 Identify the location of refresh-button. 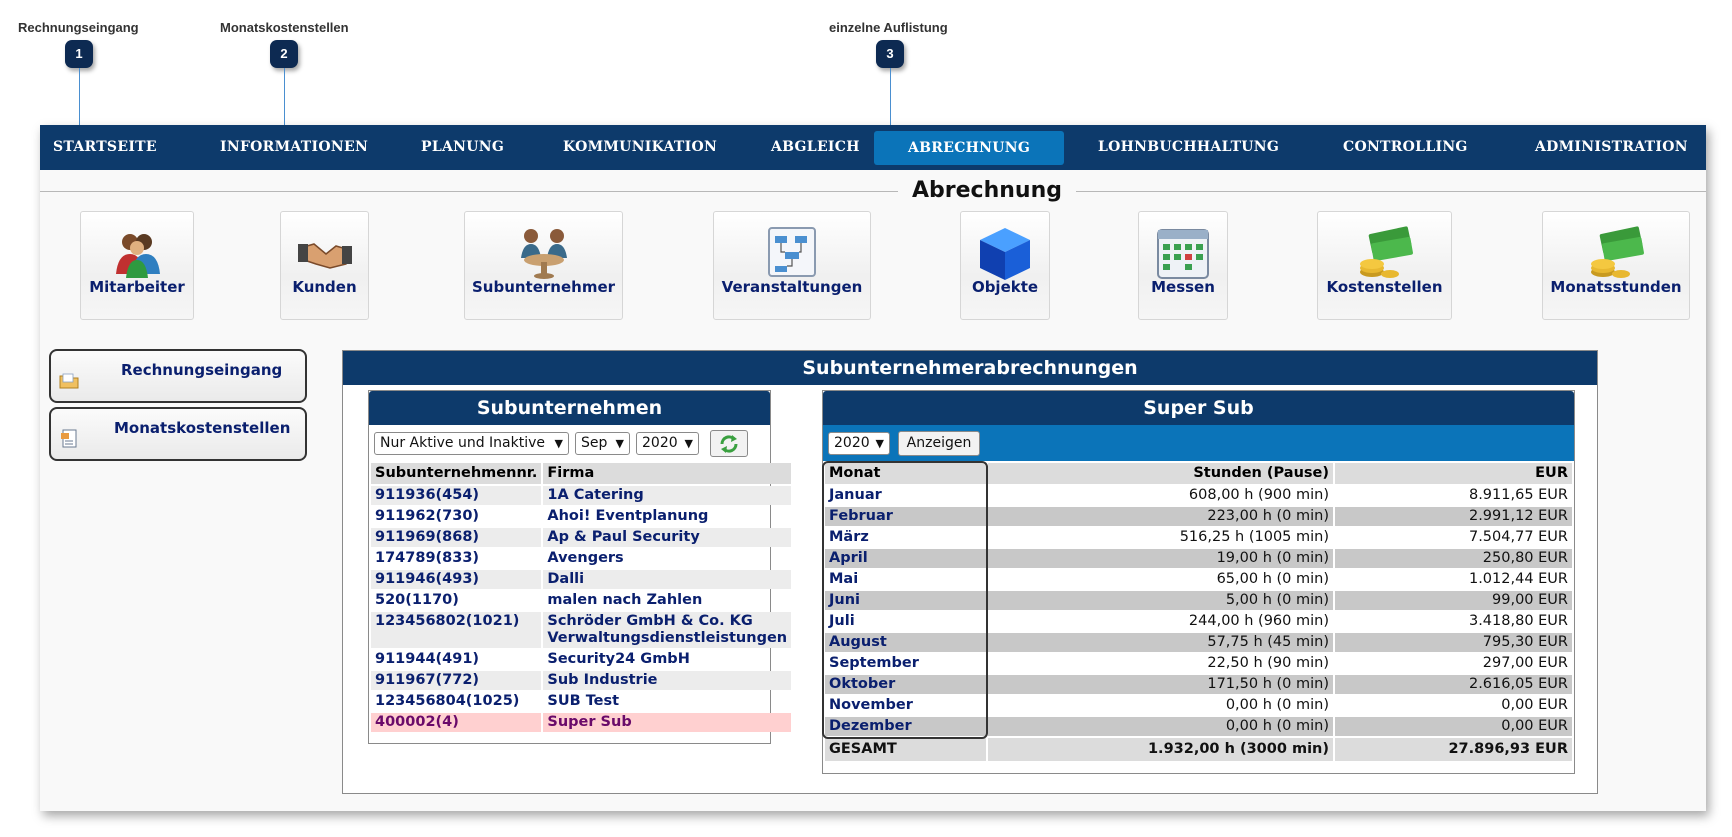
(729, 443).